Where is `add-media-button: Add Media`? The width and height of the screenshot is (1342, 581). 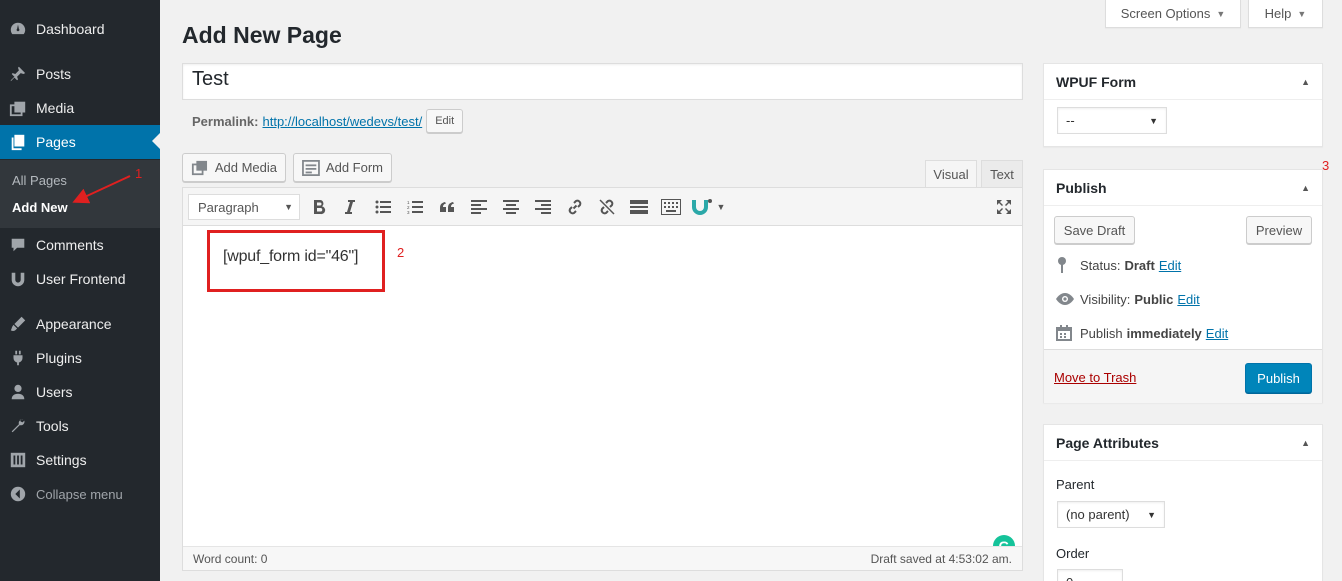 add-media-button: Add Media is located at coordinates (234, 167).